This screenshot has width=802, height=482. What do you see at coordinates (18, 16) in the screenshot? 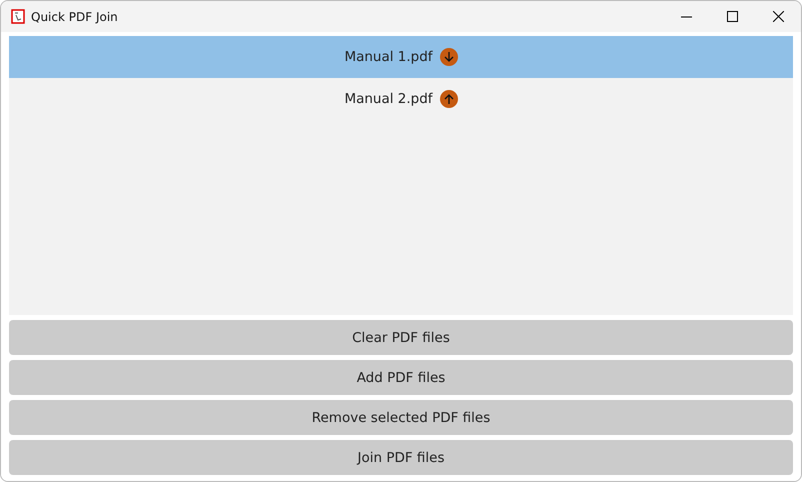
I see `pdf-file-icon` at bounding box center [18, 16].